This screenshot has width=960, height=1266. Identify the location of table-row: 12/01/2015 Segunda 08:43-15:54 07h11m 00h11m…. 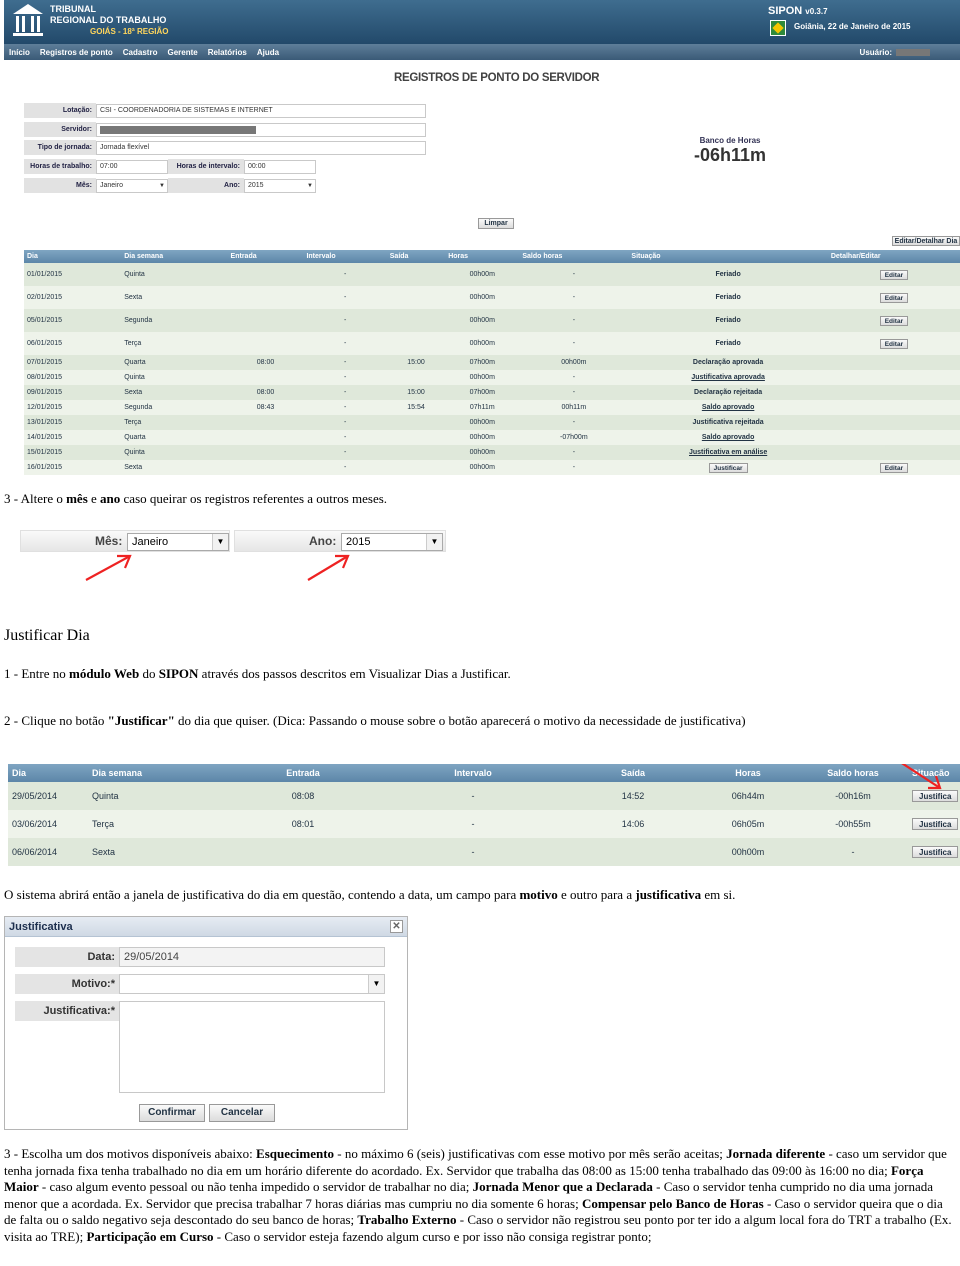
(492, 407).